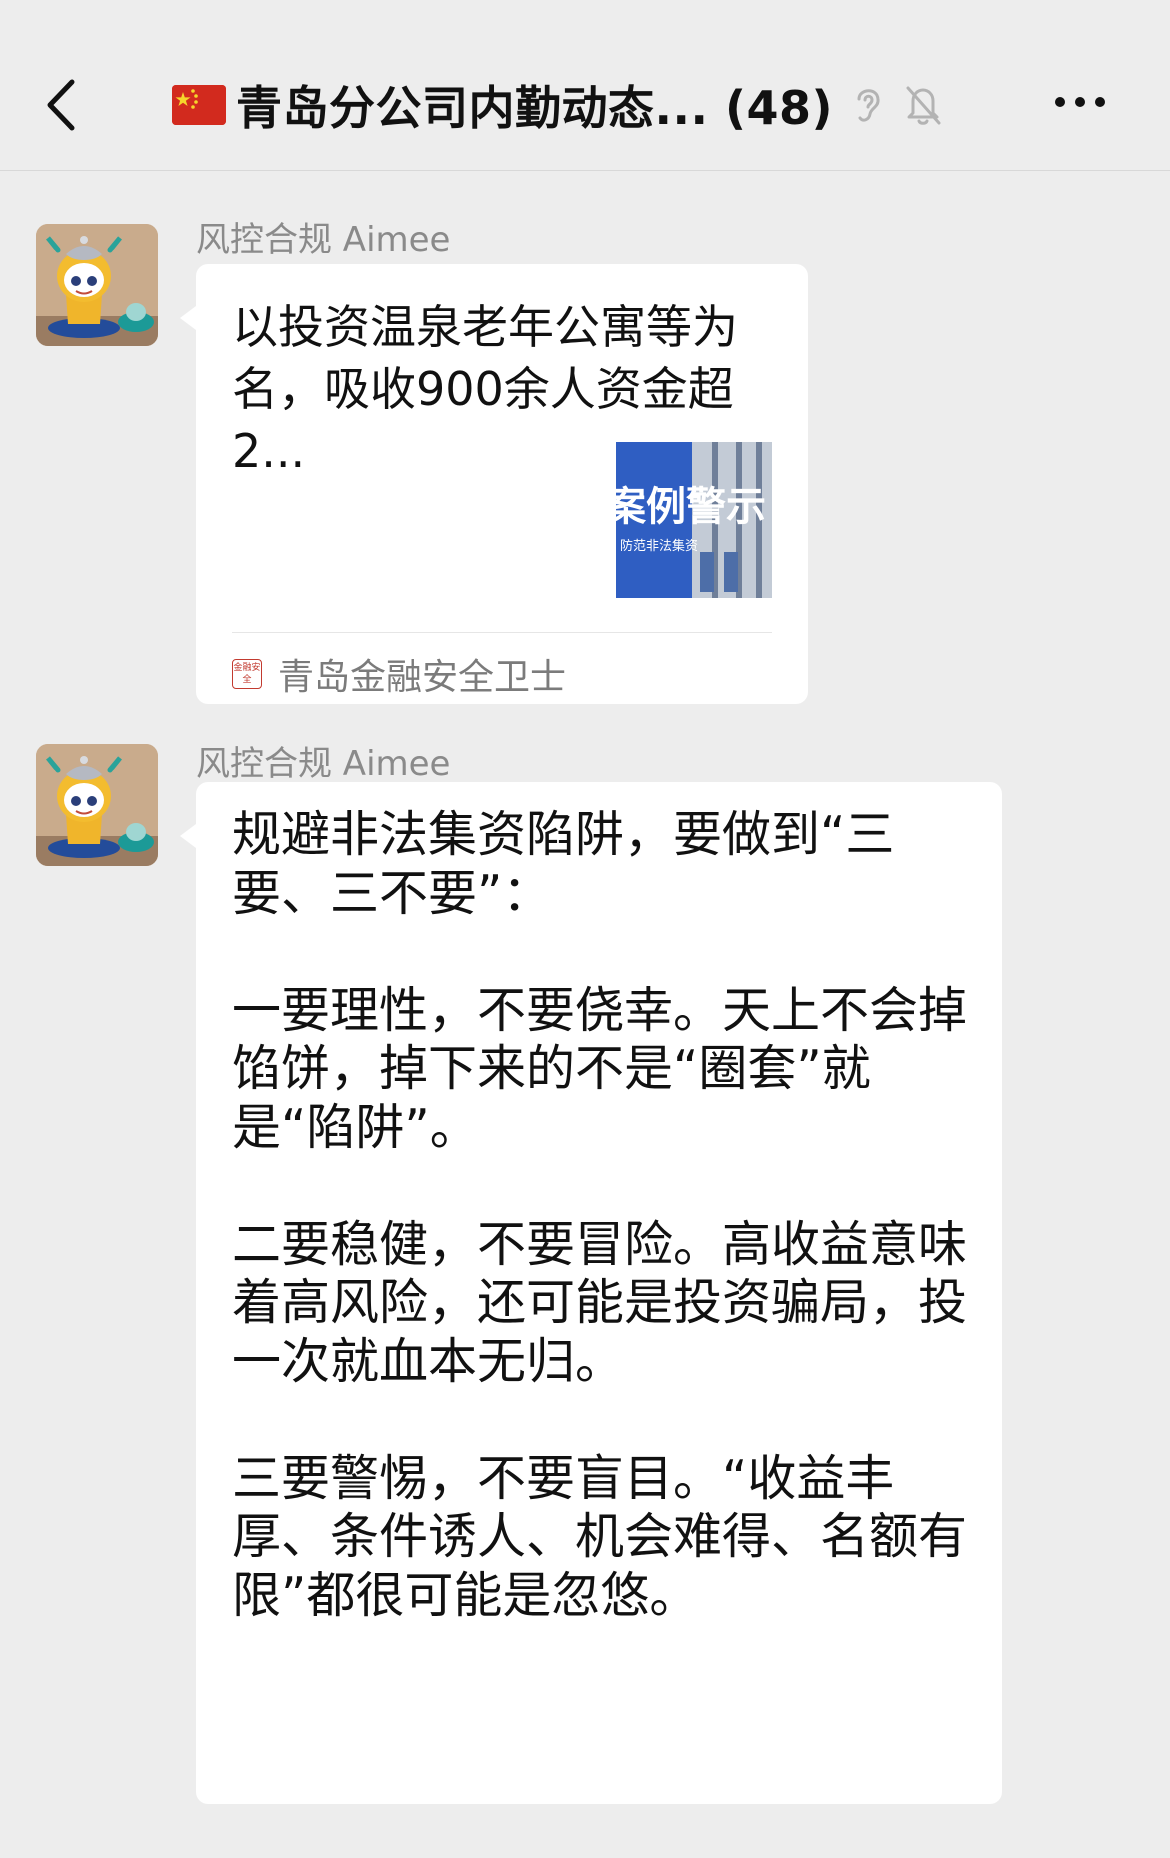  I want to click on ear-icon, so click(868, 105).